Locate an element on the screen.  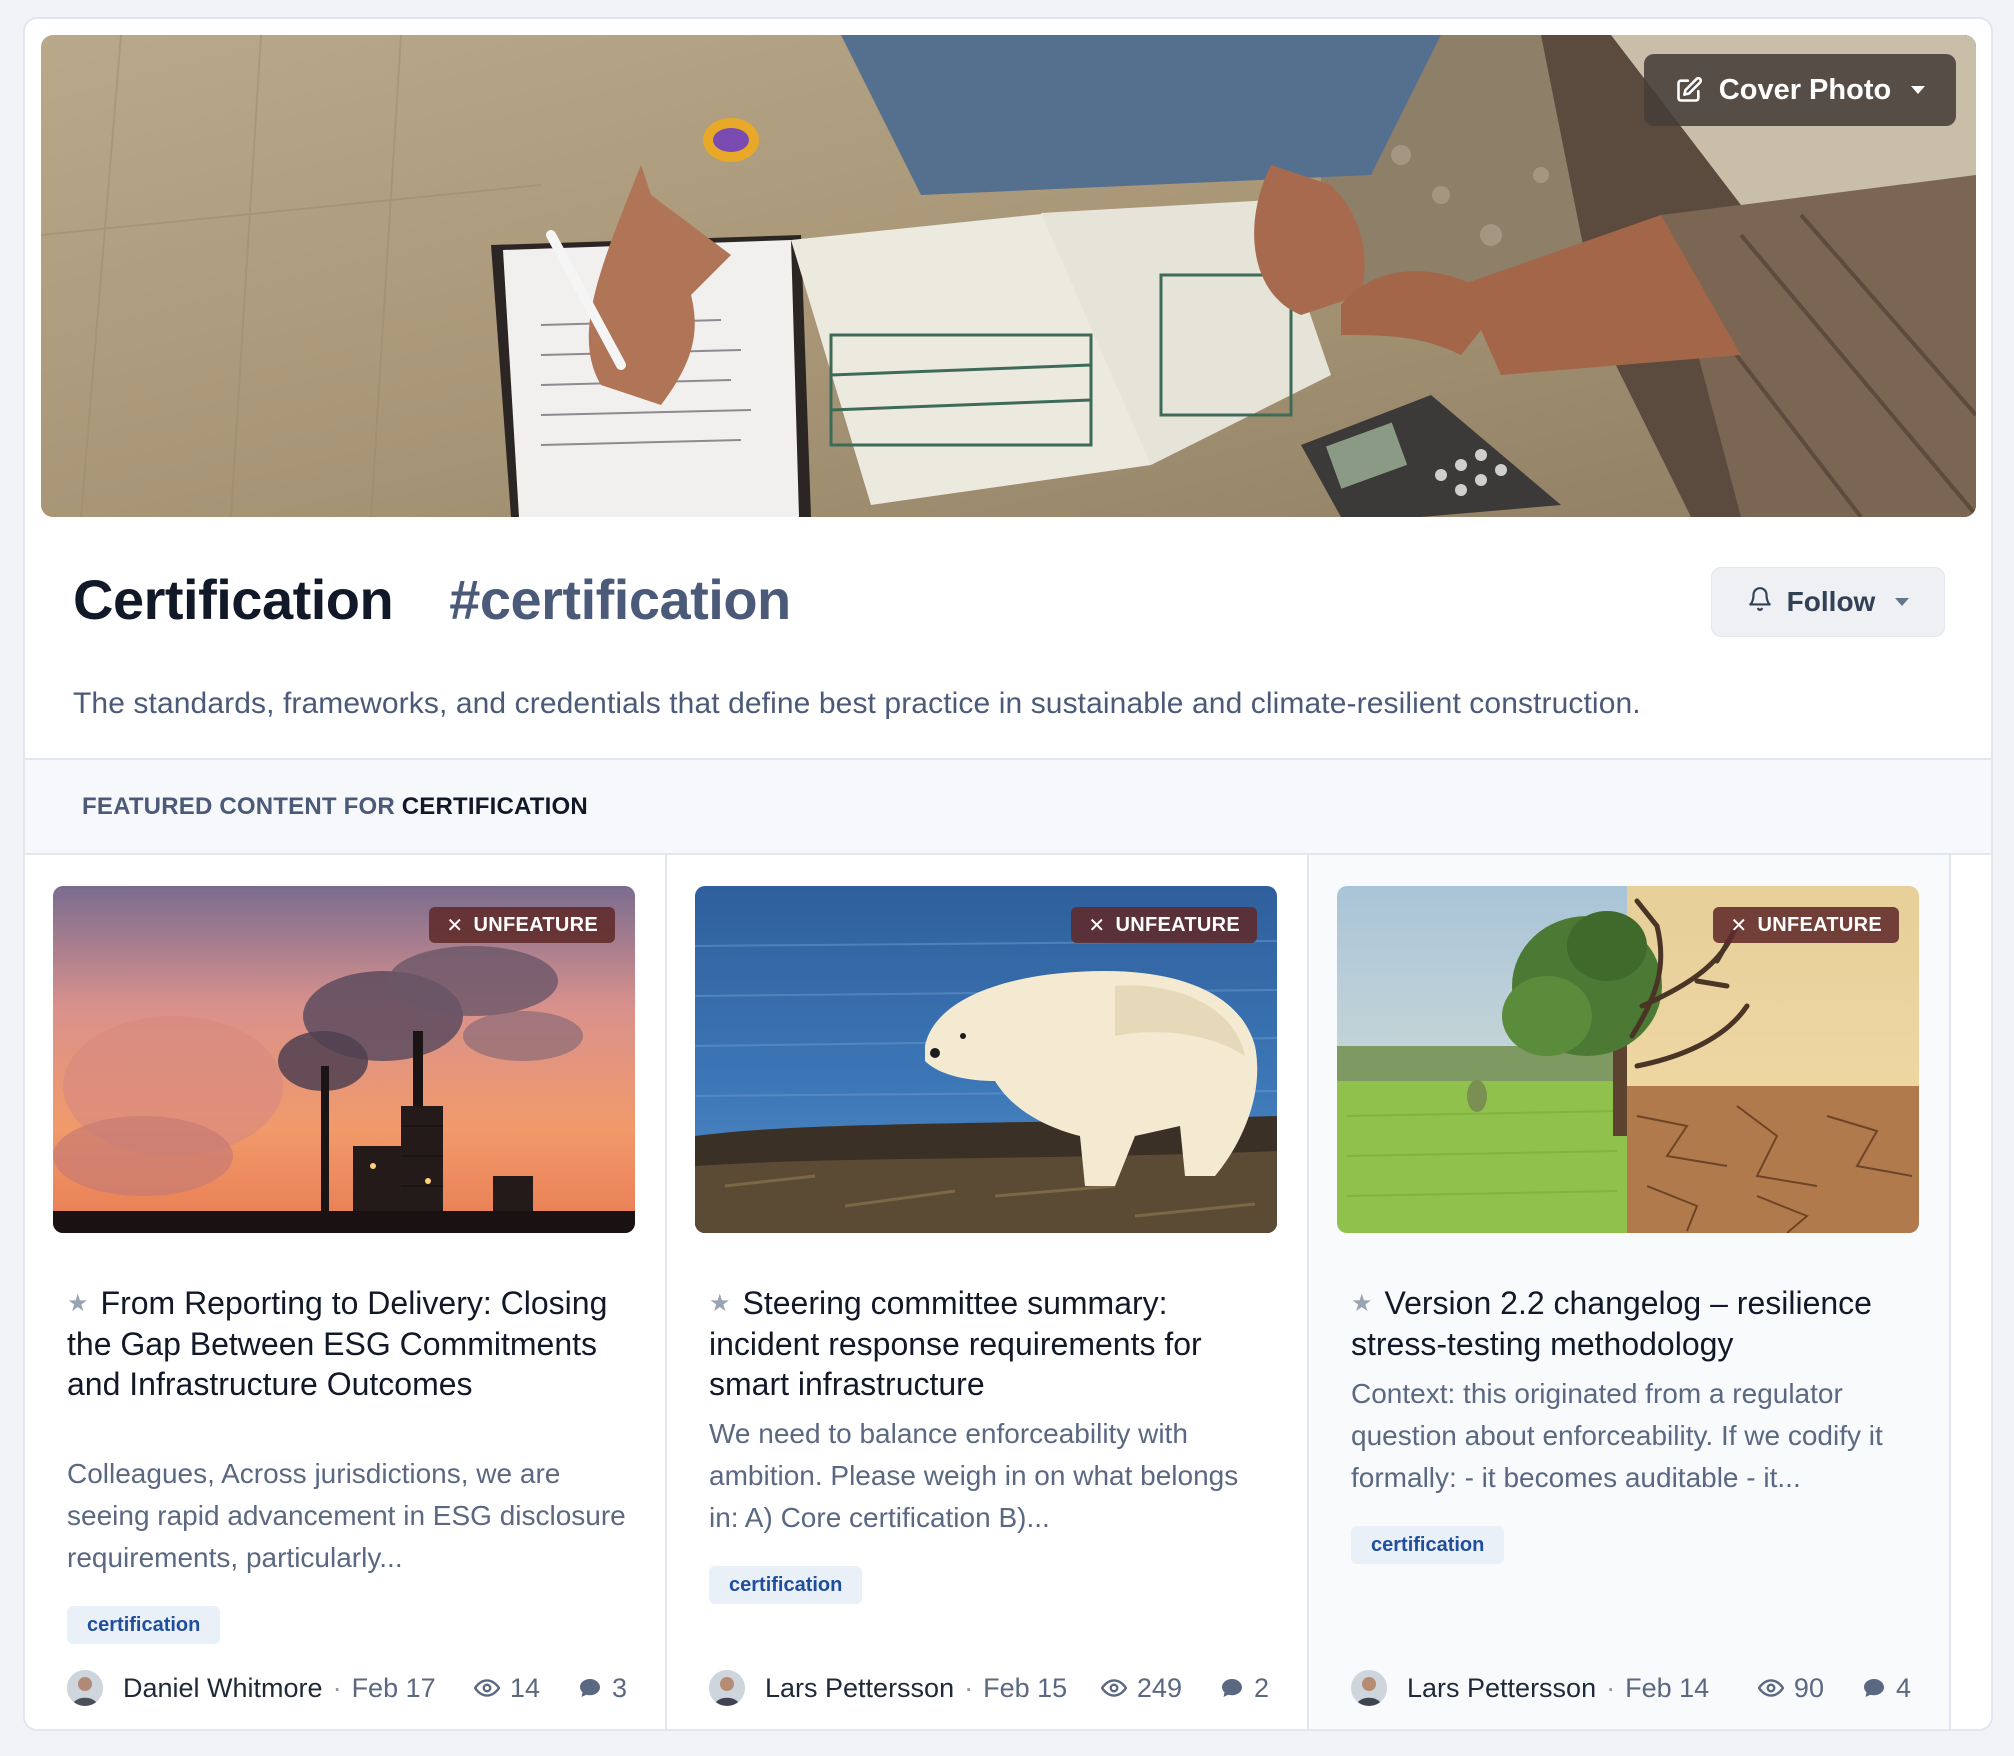
featured-label: FEATURED CONTENT FOR CERTIFICATION is located at coordinates (335, 807).